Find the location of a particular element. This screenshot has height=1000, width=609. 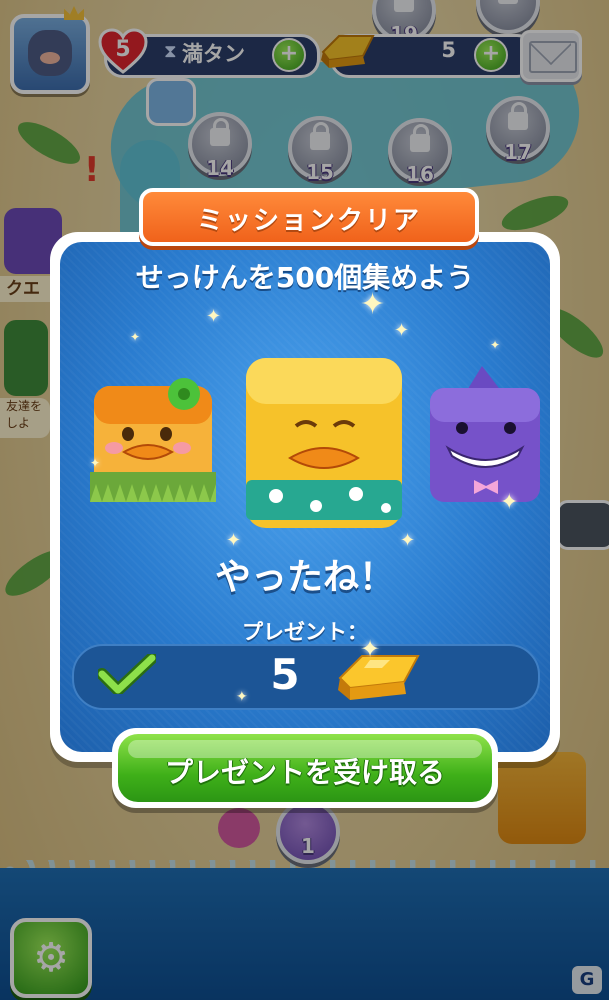

checkmark-icon is located at coordinates (127, 674).